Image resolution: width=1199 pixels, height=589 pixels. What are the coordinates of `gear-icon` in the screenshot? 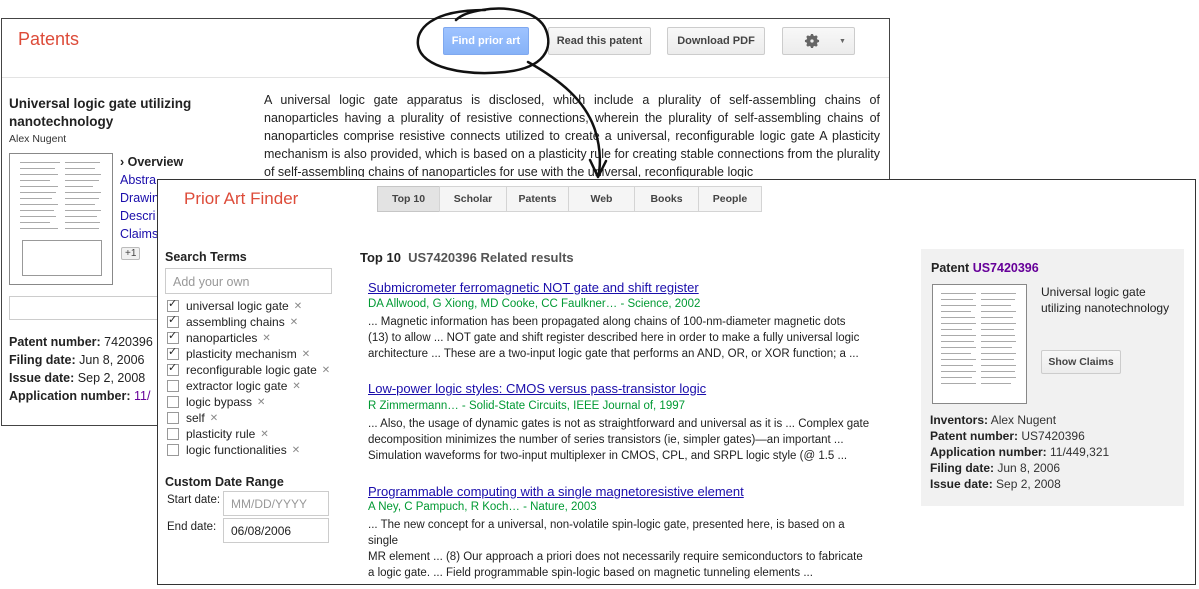 It's located at (812, 41).